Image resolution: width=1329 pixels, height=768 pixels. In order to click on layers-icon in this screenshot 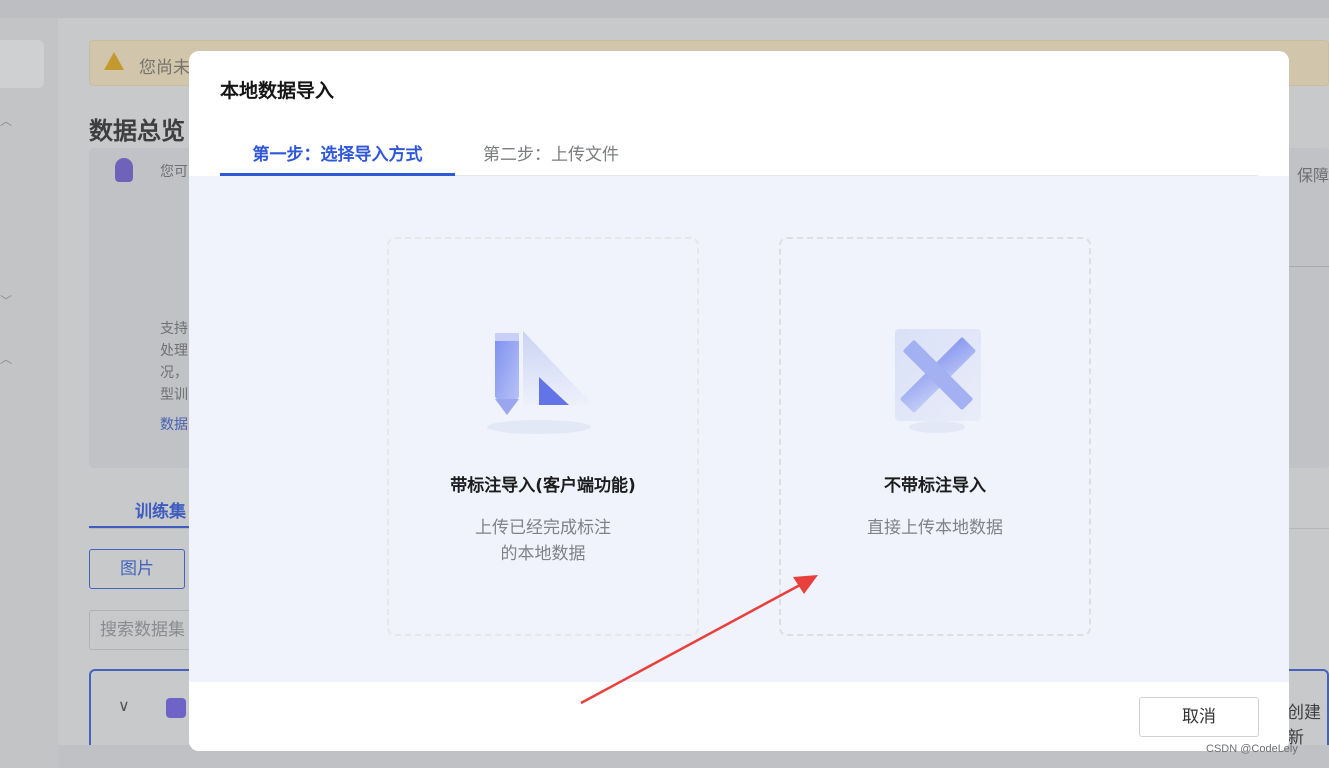, I will do `click(176, 708)`.